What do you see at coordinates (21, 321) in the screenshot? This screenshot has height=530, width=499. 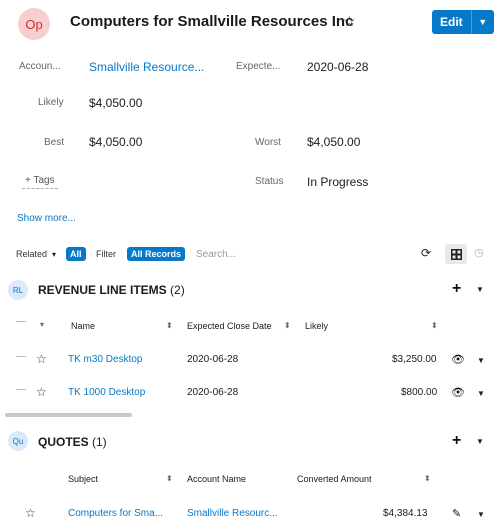 I see `revenue-select-all` at bounding box center [21, 321].